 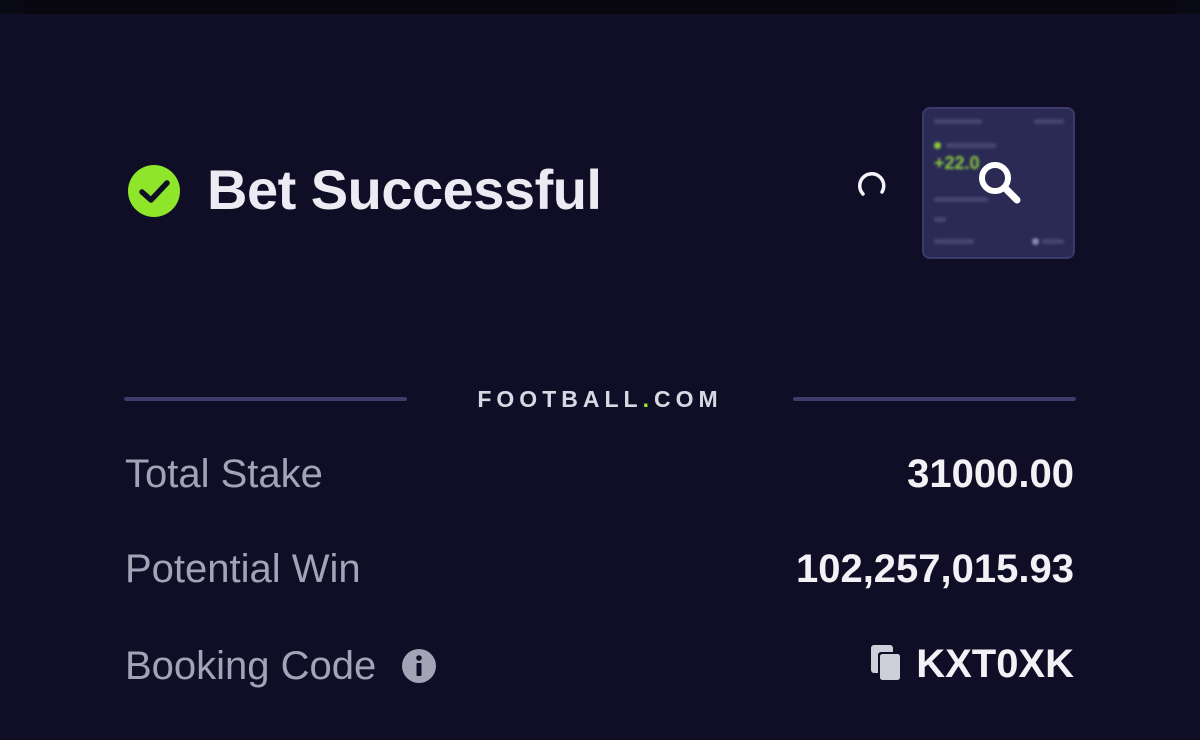 I want to click on potential-win-value: 102,257,015.93, so click(x=934, y=569).